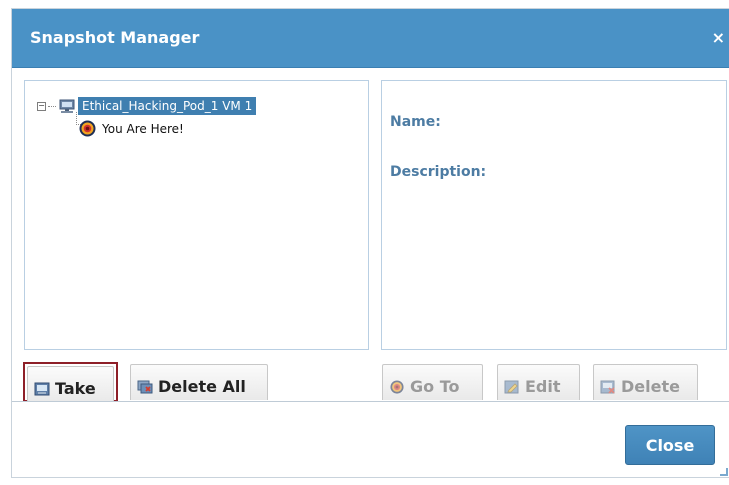  I want to click on footer-divider, so click(370, 401).